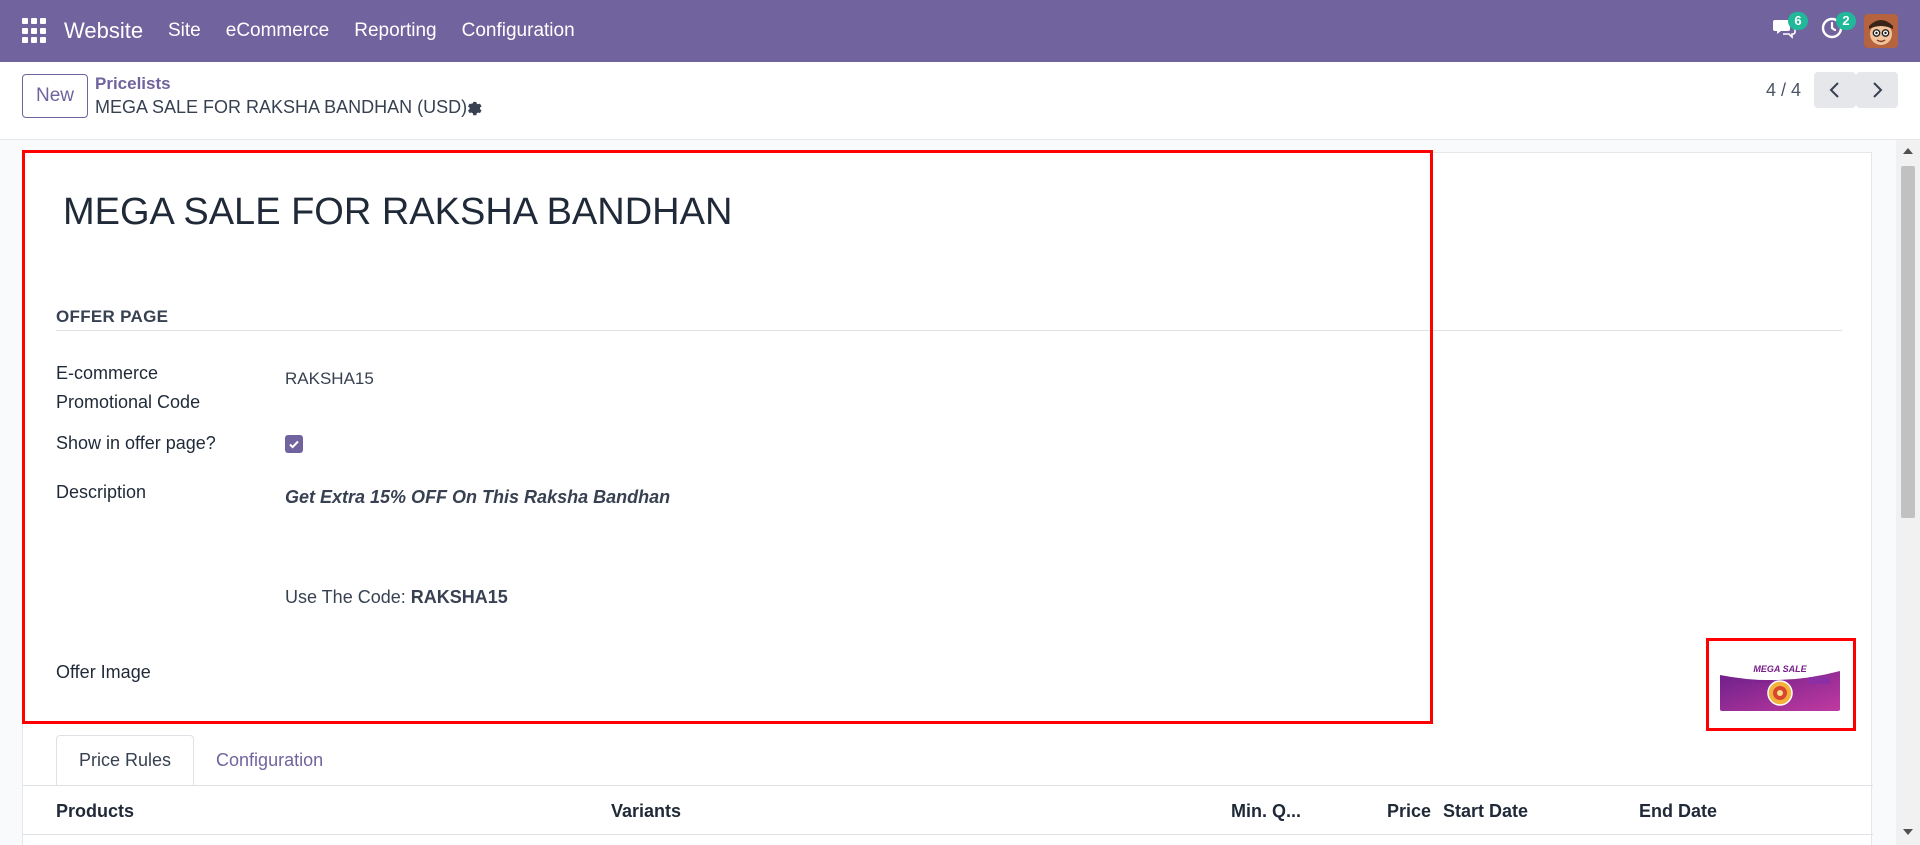 The image size is (1920, 845). Describe the element at coordinates (103, 31) in the screenshot. I see `app-brand: Website` at that location.